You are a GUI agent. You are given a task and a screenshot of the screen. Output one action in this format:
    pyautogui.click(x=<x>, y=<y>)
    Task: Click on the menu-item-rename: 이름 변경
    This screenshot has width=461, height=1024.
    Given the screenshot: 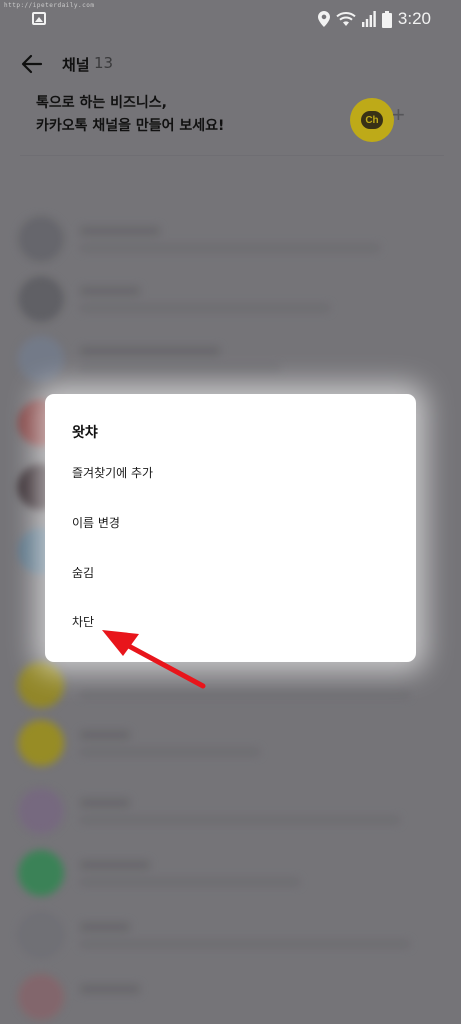 What is the action you would take?
    pyautogui.click(x=232, y=526)
    